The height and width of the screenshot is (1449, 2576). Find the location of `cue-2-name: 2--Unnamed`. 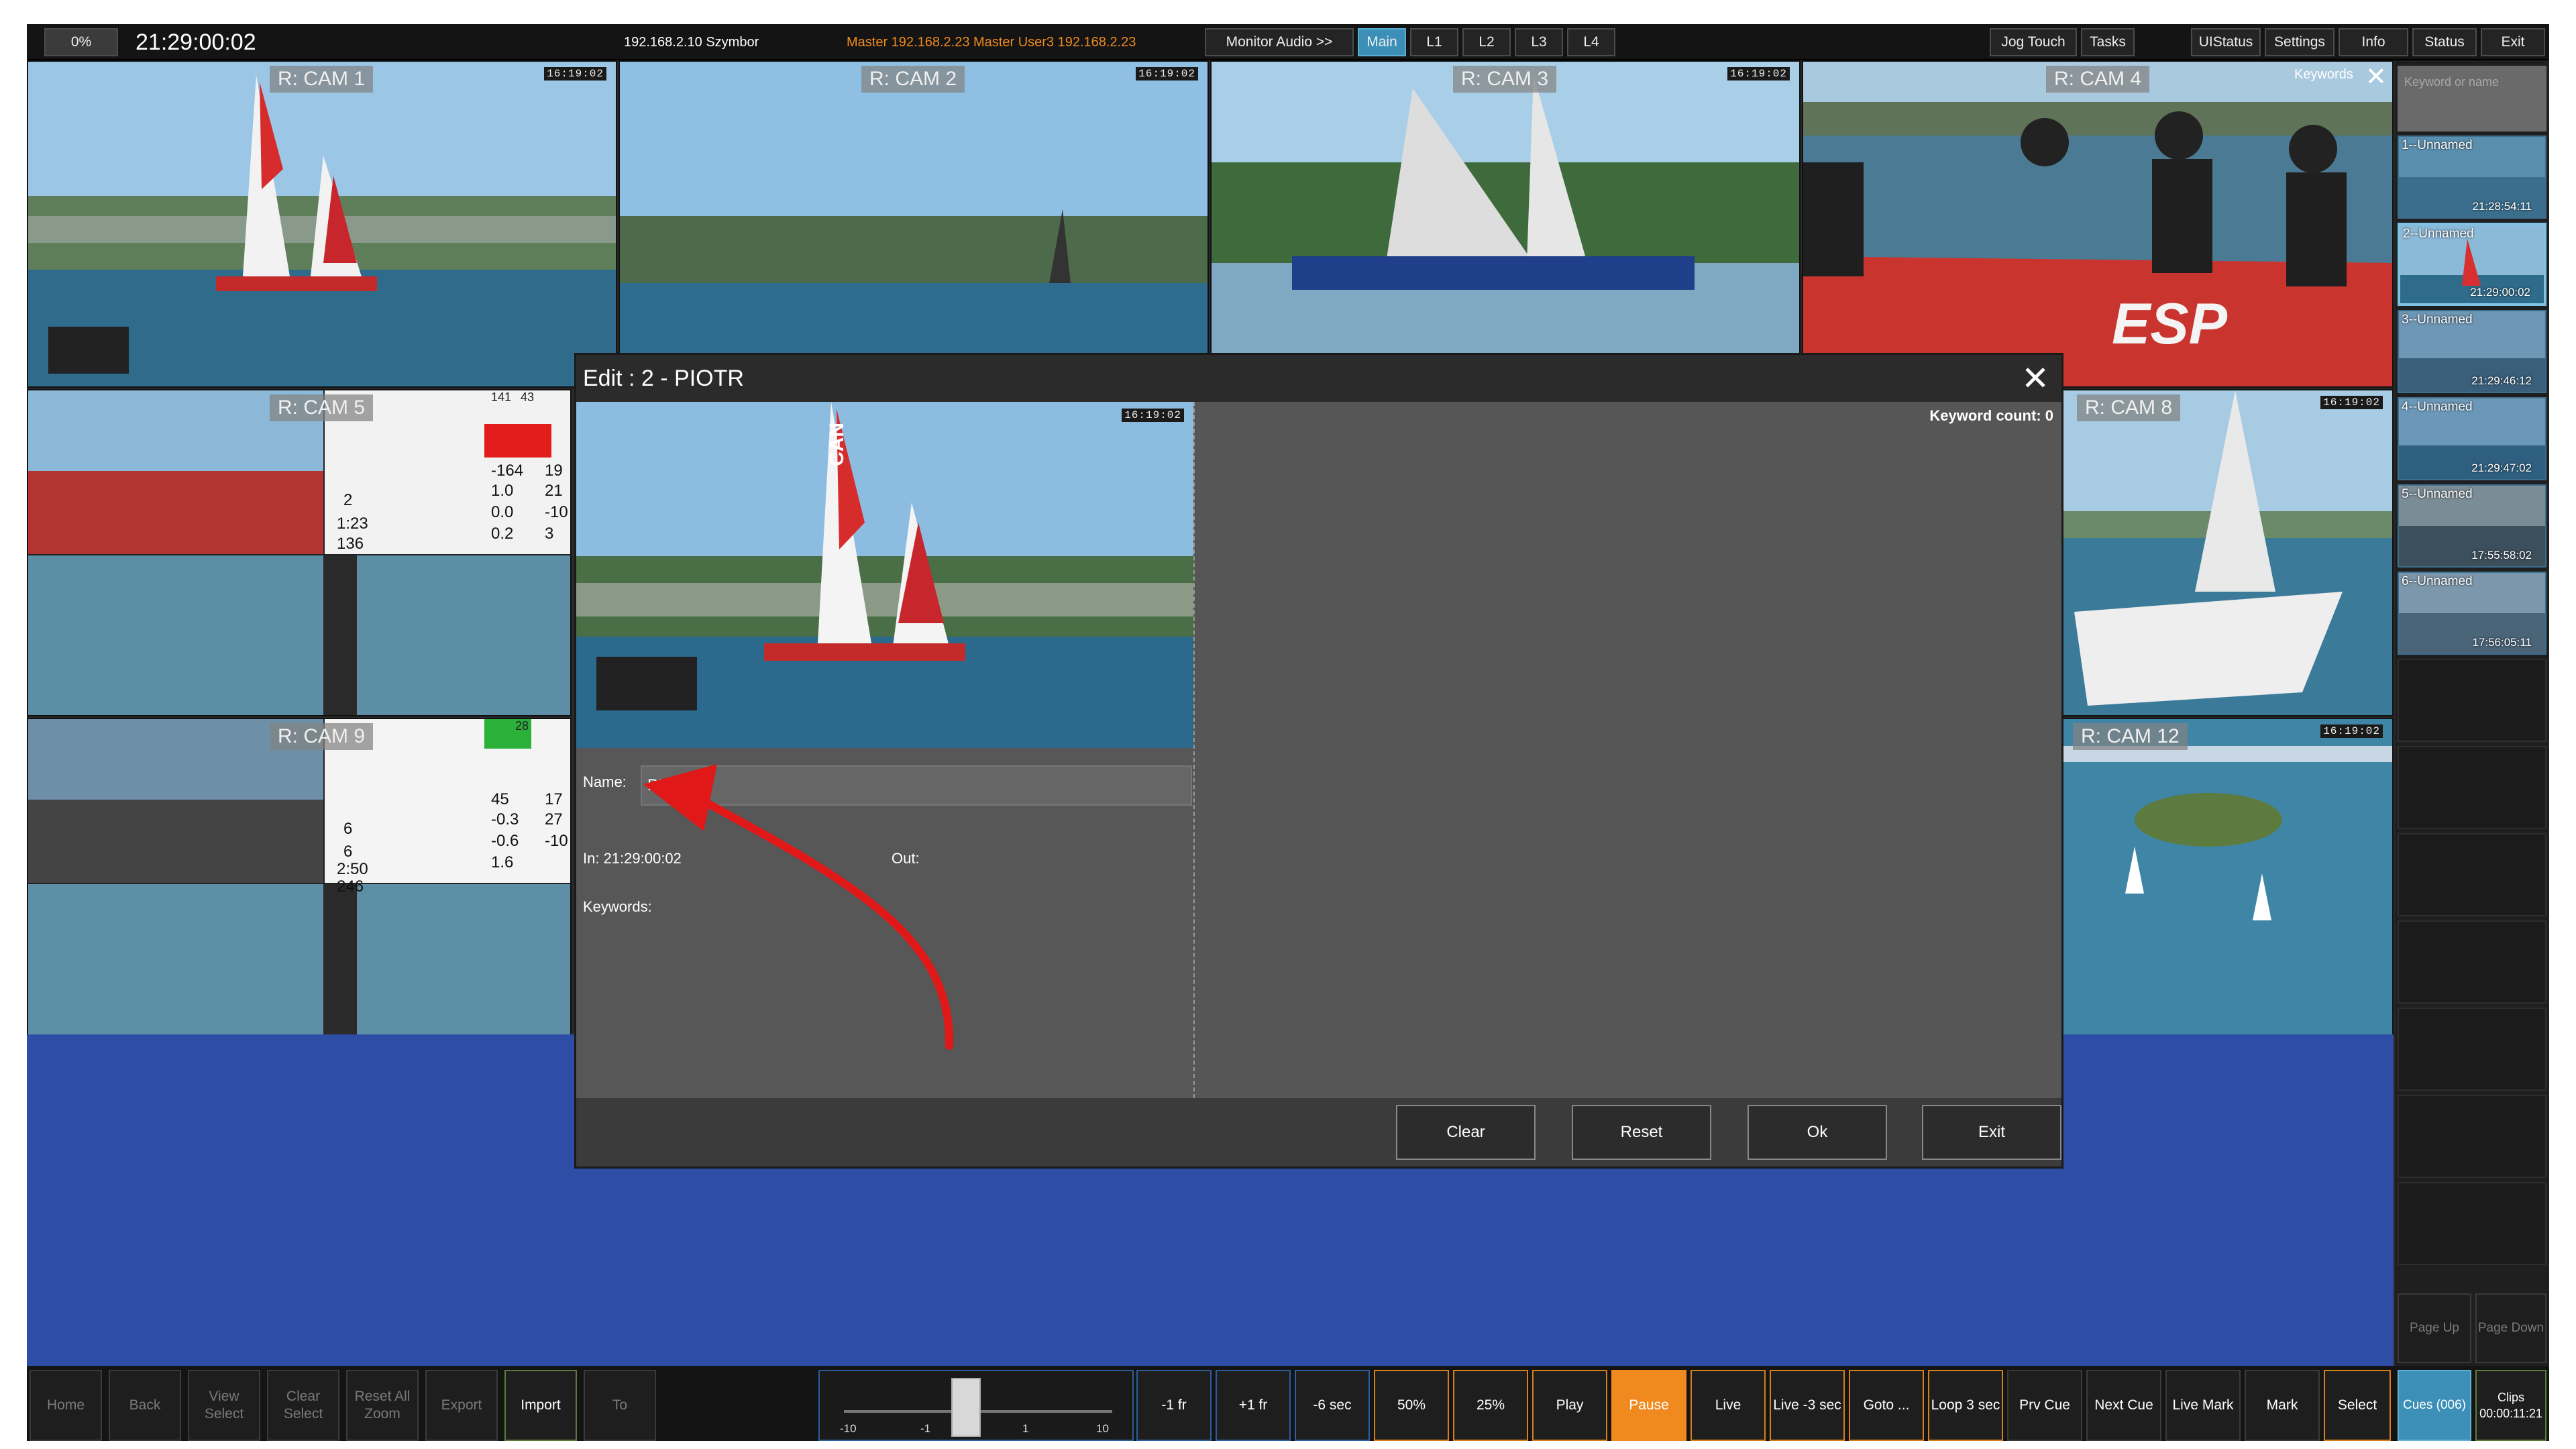

cue-2-name: 2--Unnamed is located at coordinates (2438, 234).